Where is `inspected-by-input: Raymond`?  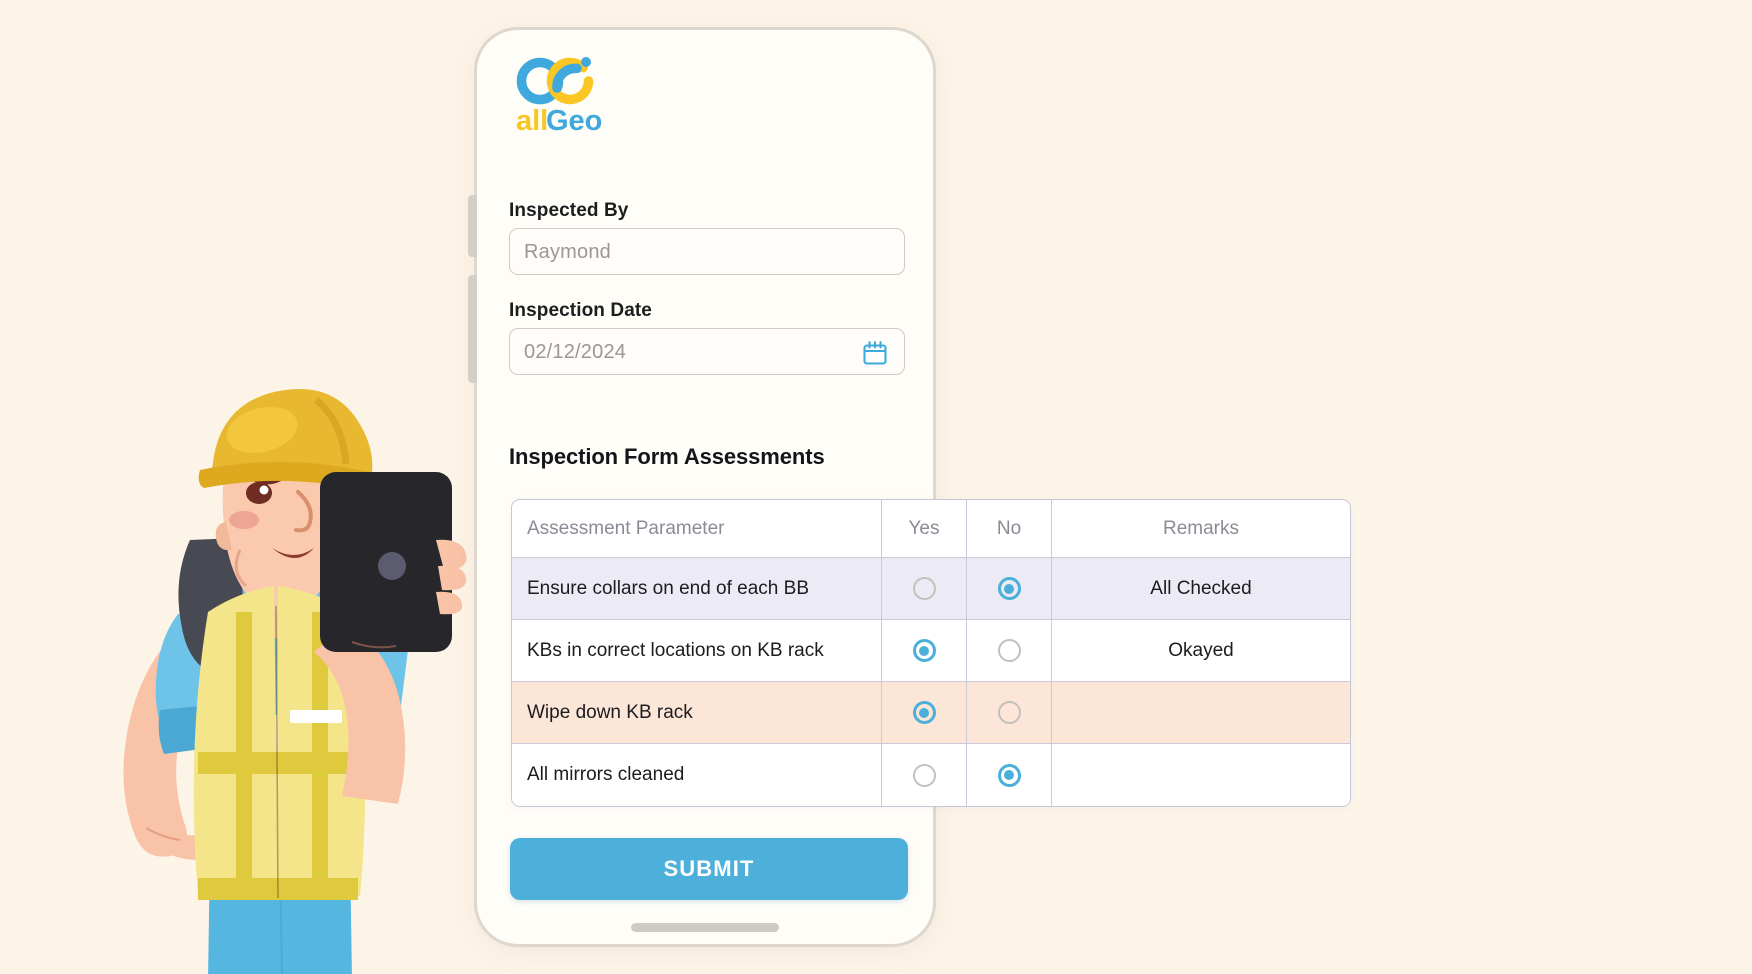 inspected-by-input: Raymond is located at coordinates (707, 251).